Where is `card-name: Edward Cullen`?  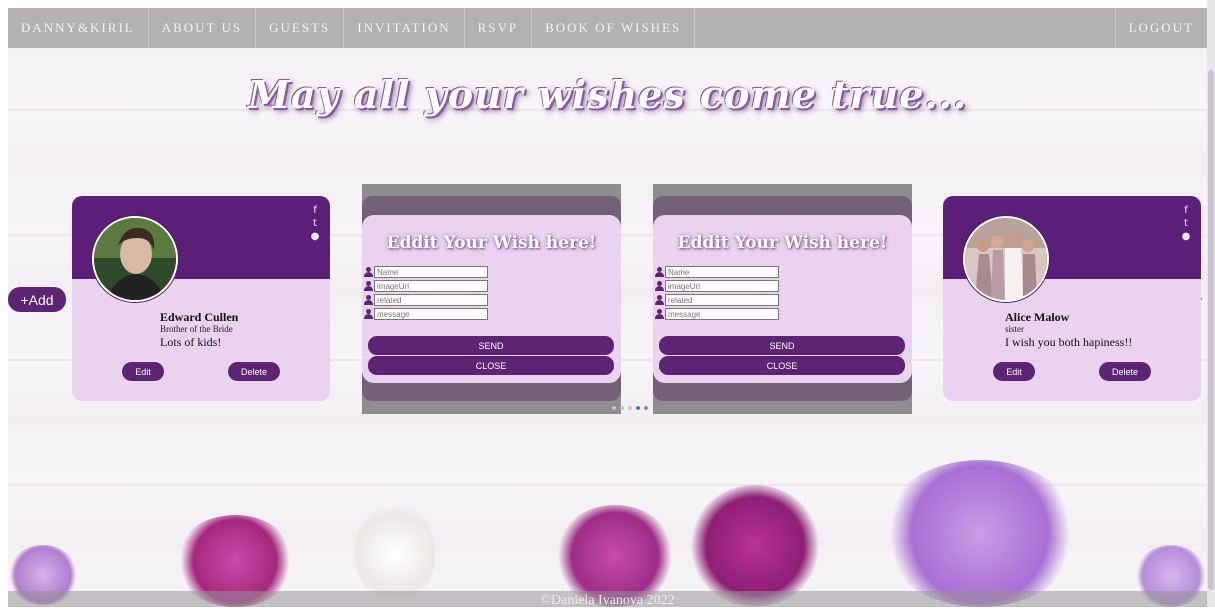 card-name: Edward Cullen is located at coordinates (199, 317).